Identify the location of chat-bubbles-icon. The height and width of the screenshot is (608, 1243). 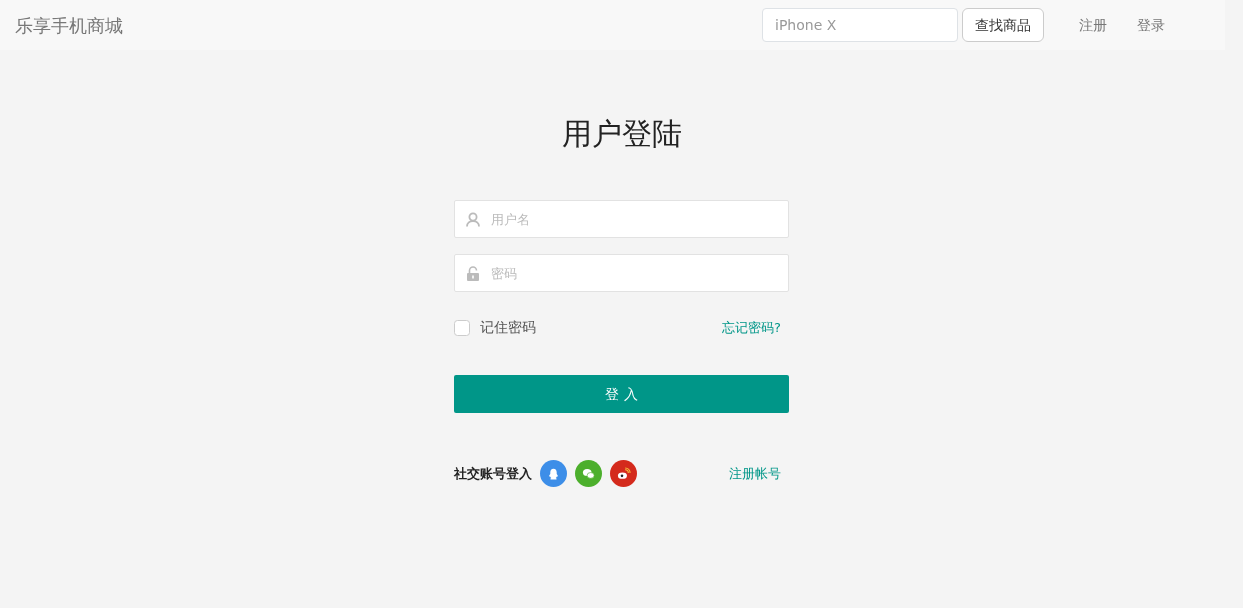
(588, 473).